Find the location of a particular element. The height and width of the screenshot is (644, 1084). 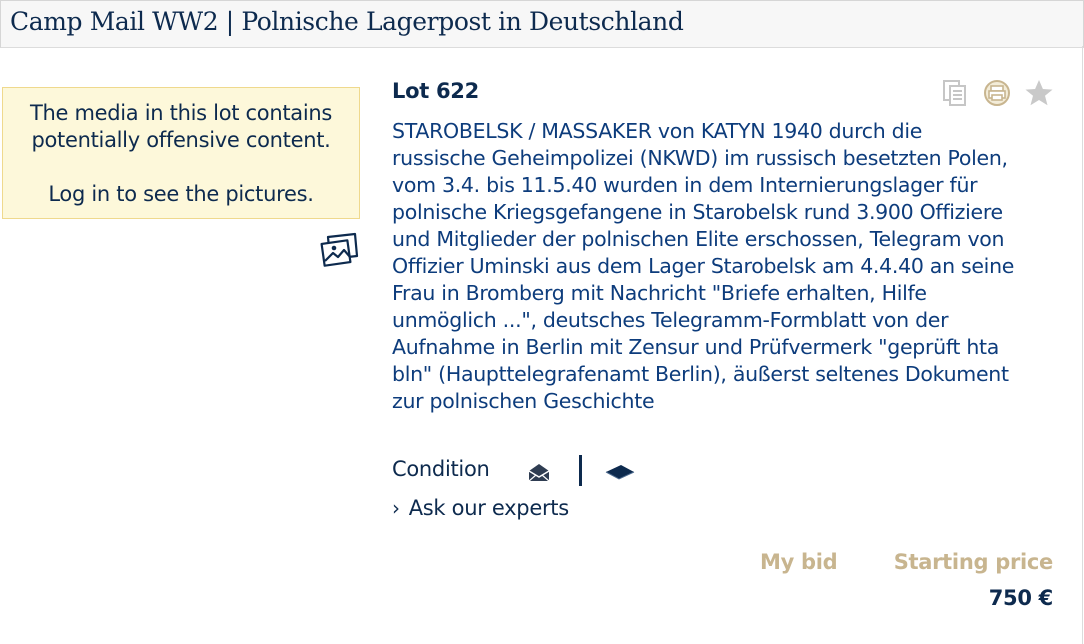

chevron-right-icon: › is located at coordinates (396, 508).